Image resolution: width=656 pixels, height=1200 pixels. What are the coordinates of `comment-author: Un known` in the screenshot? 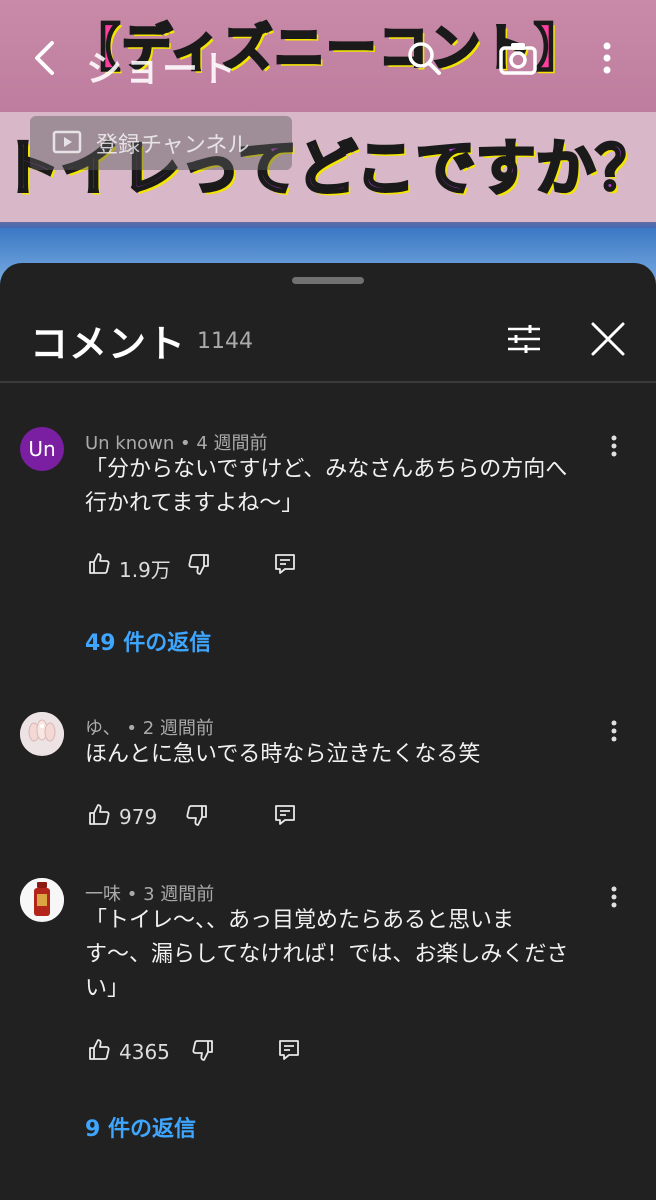 It's located at (129, 443).